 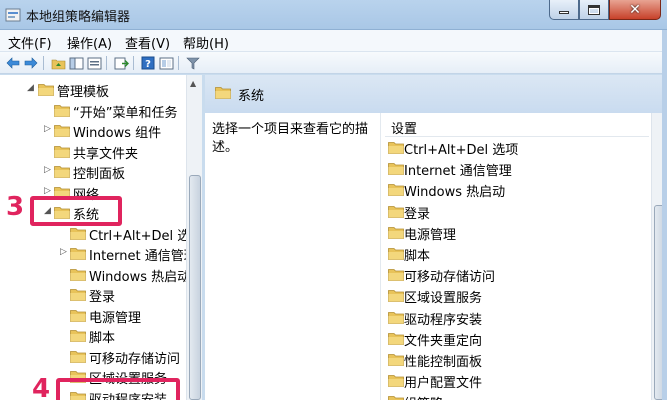 I want to click on show-hide-tree-icon, so click(x=76, y=63).